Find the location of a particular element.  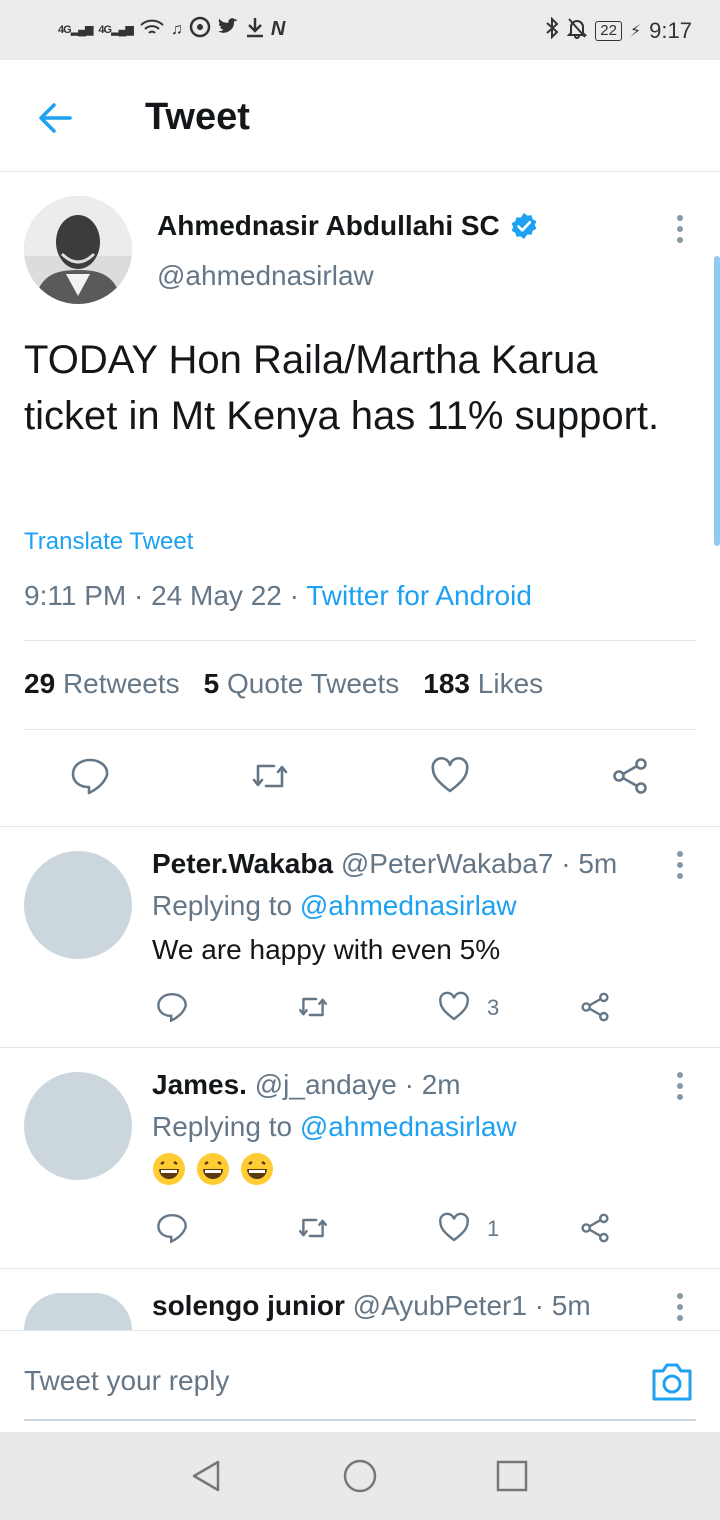

like-count: 1 is located at coordinates (493, 1228).